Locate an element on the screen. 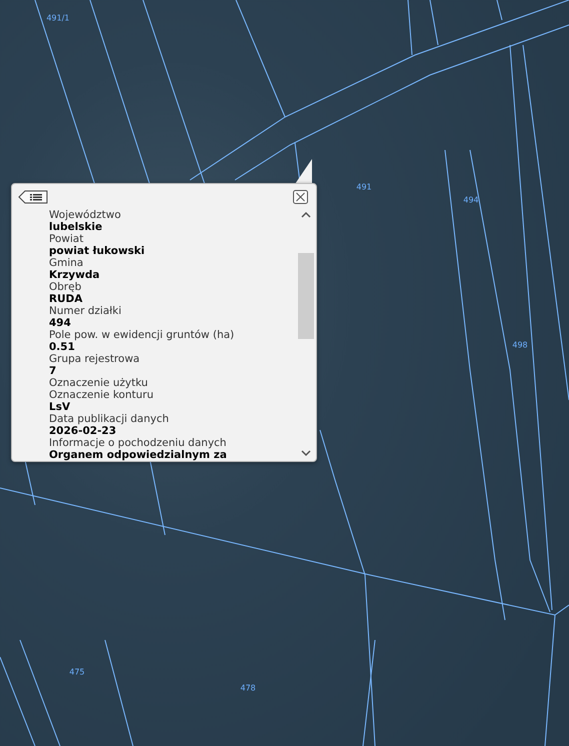 The height and width of the screenshot is (746, 569). field-label: Powiat is located at coordinates (66, 239).